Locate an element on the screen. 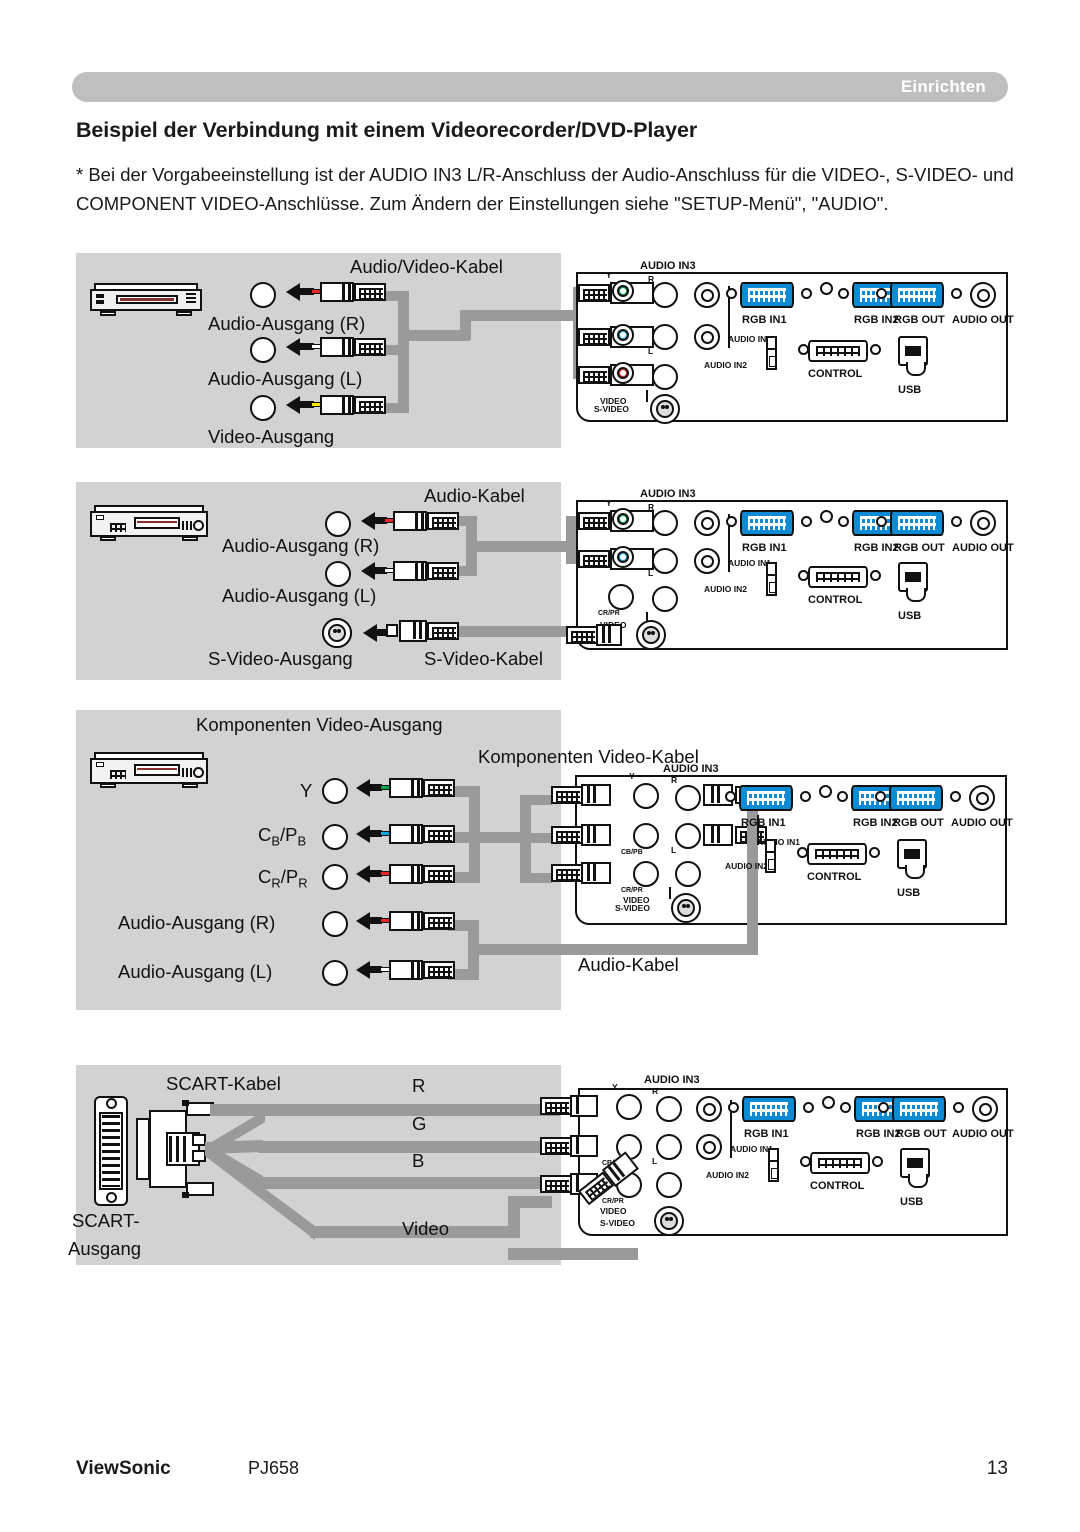 The image size is (1080, 1532). panel2-jack-y is located at coordinates (623, 519).